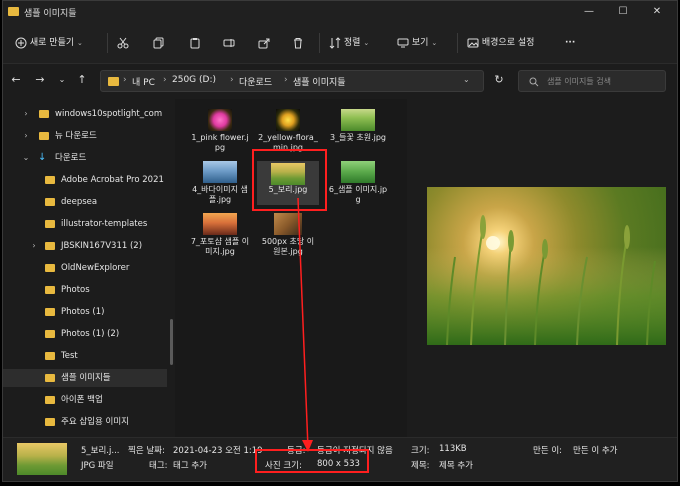  I want to click on sidebar-scrollbar, so click(171, 342).